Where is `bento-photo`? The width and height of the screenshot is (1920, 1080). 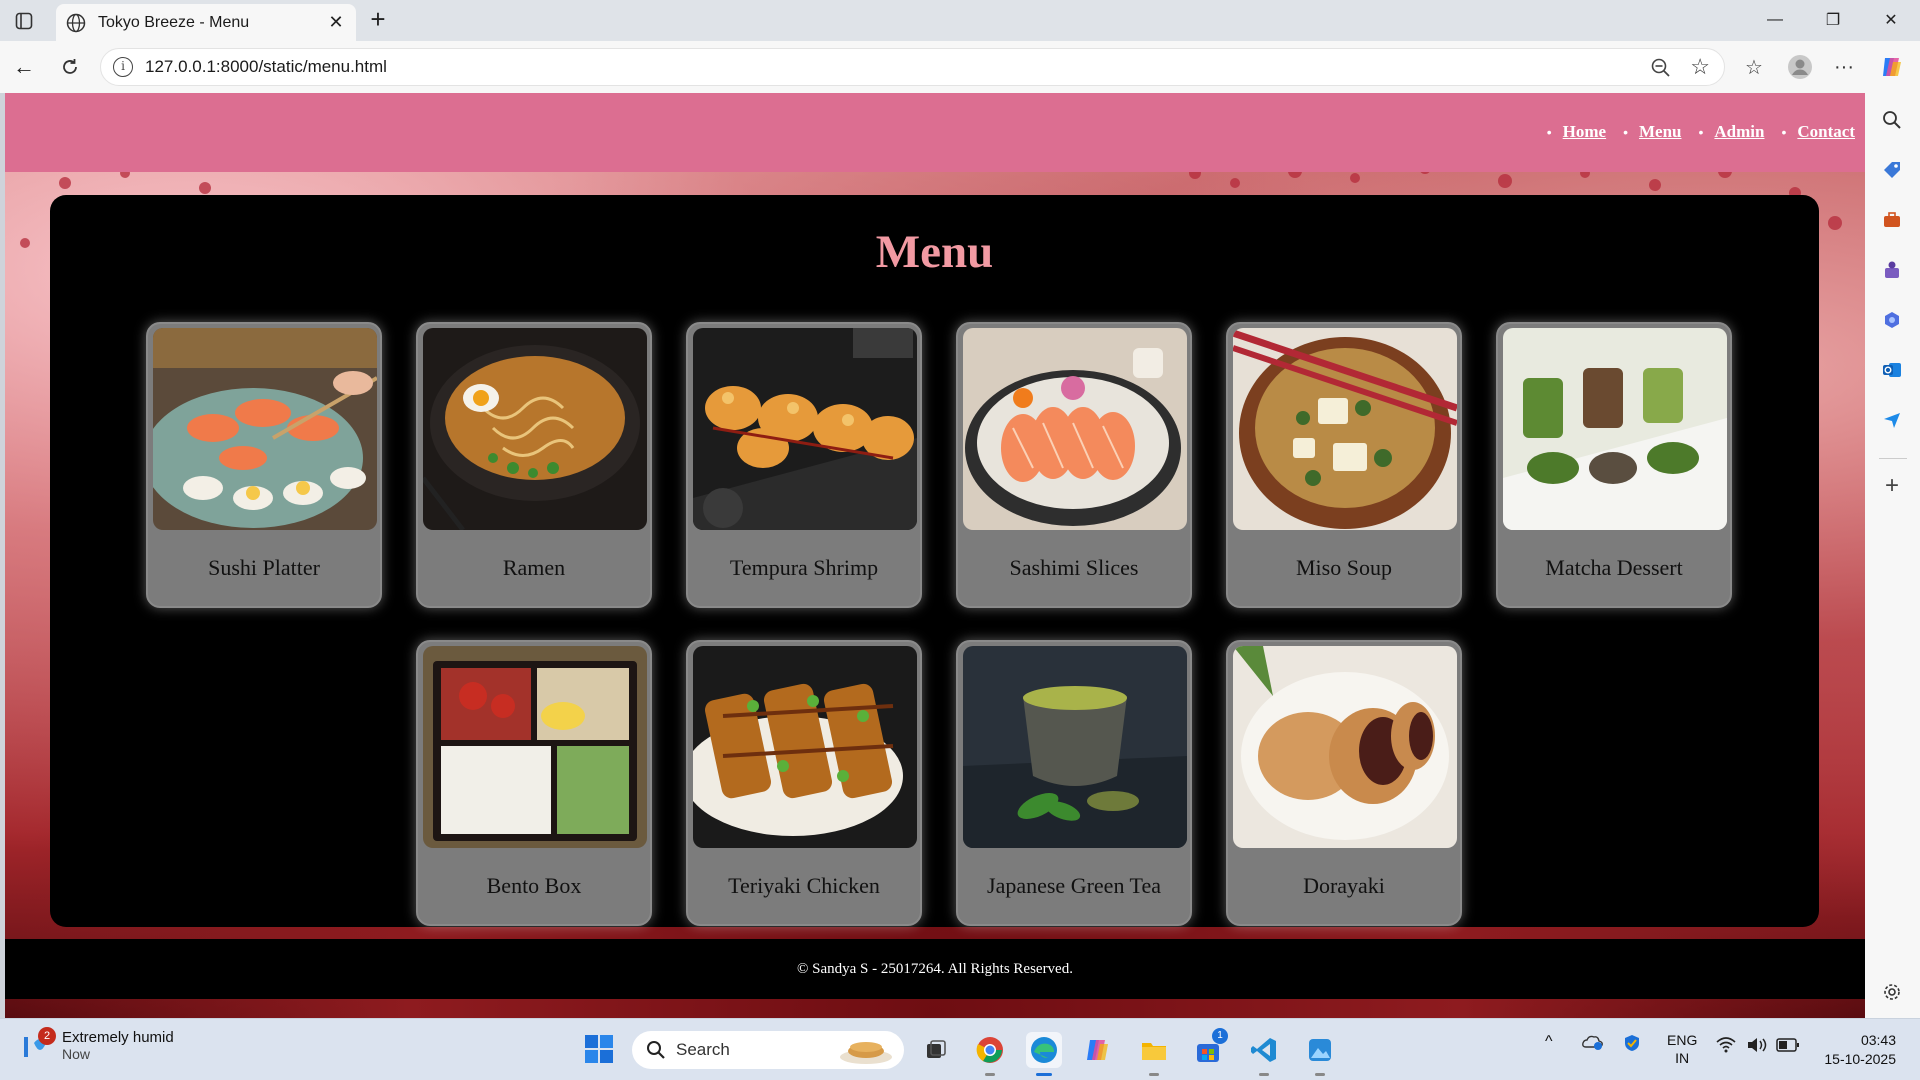 bento-photo is located at coordinates (535, 747).